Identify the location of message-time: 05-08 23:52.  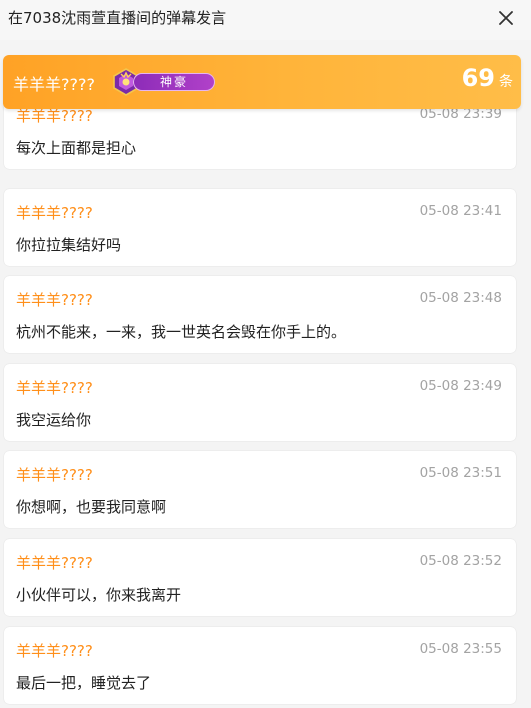
(460, 561).